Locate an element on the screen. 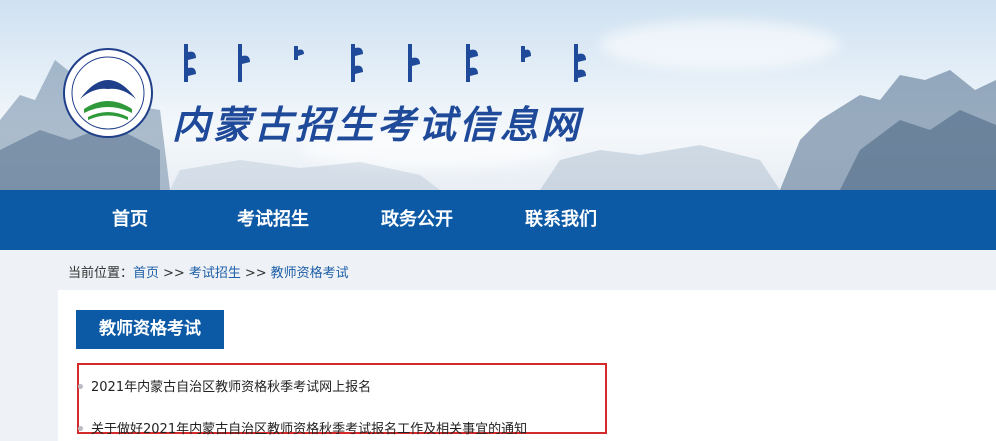  list-item-title: 关于做好2021年内蒙古自治区教师资格秋季考试报名工作及相关事宜的通知 is located at coordinates (309, 429).